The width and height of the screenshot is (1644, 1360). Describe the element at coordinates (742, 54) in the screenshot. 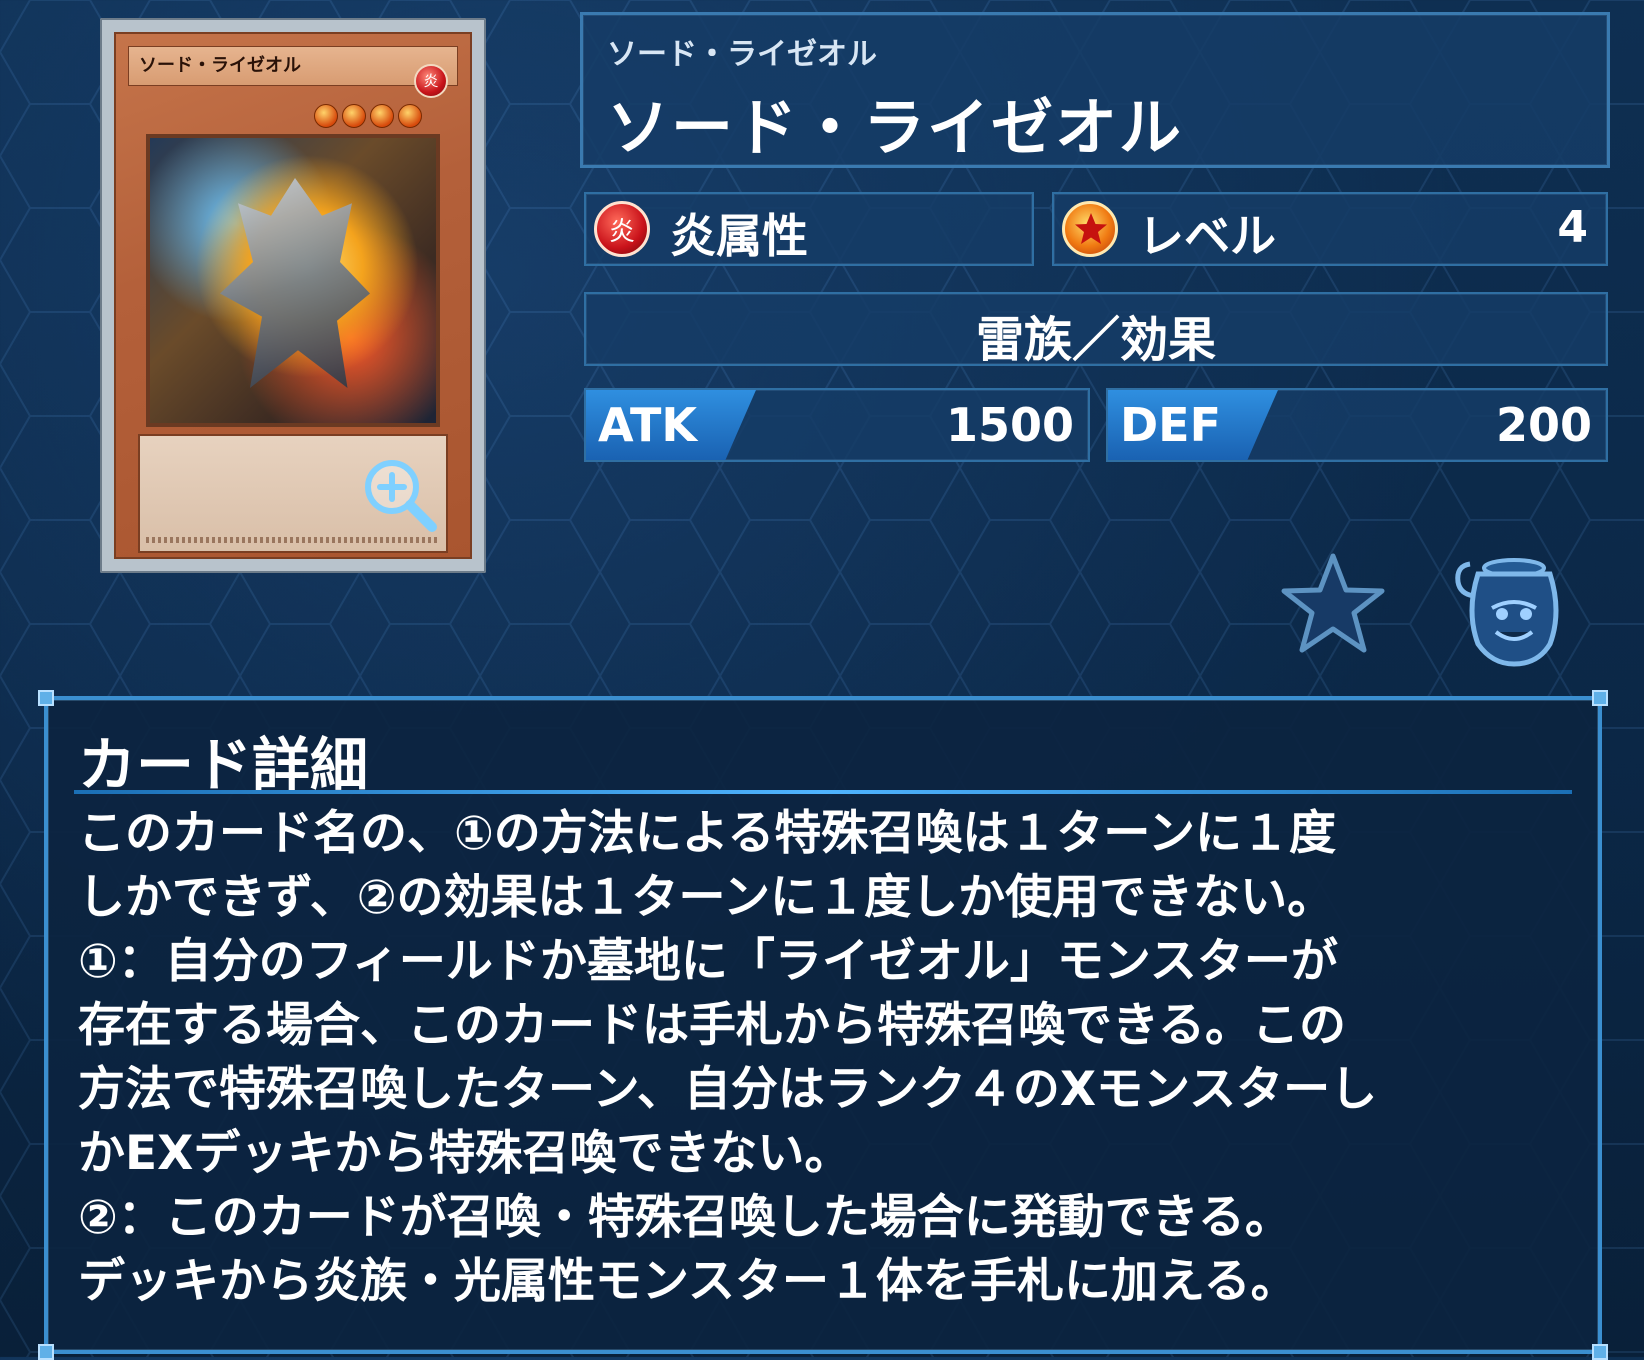

I see `card-name-ruby: ソード・ライゼオル` at that location.